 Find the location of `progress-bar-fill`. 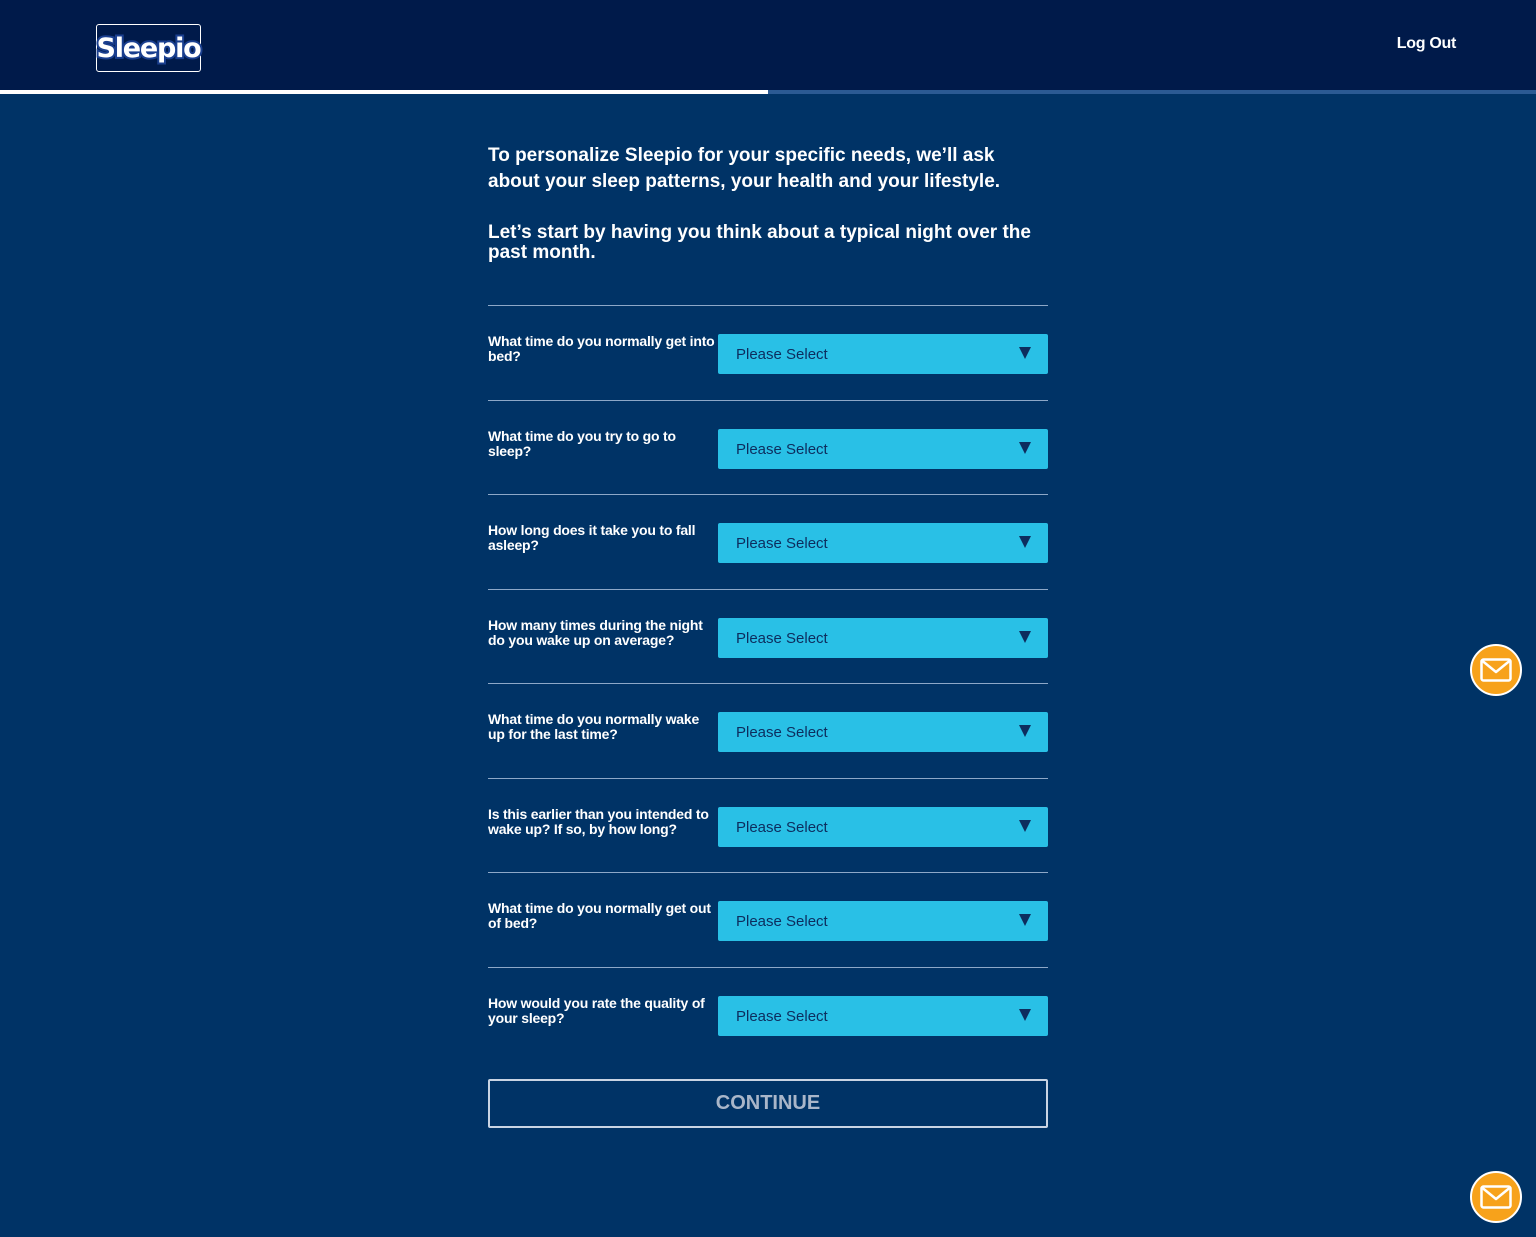

progress-bar-fill is located at coordinates (384, 92).